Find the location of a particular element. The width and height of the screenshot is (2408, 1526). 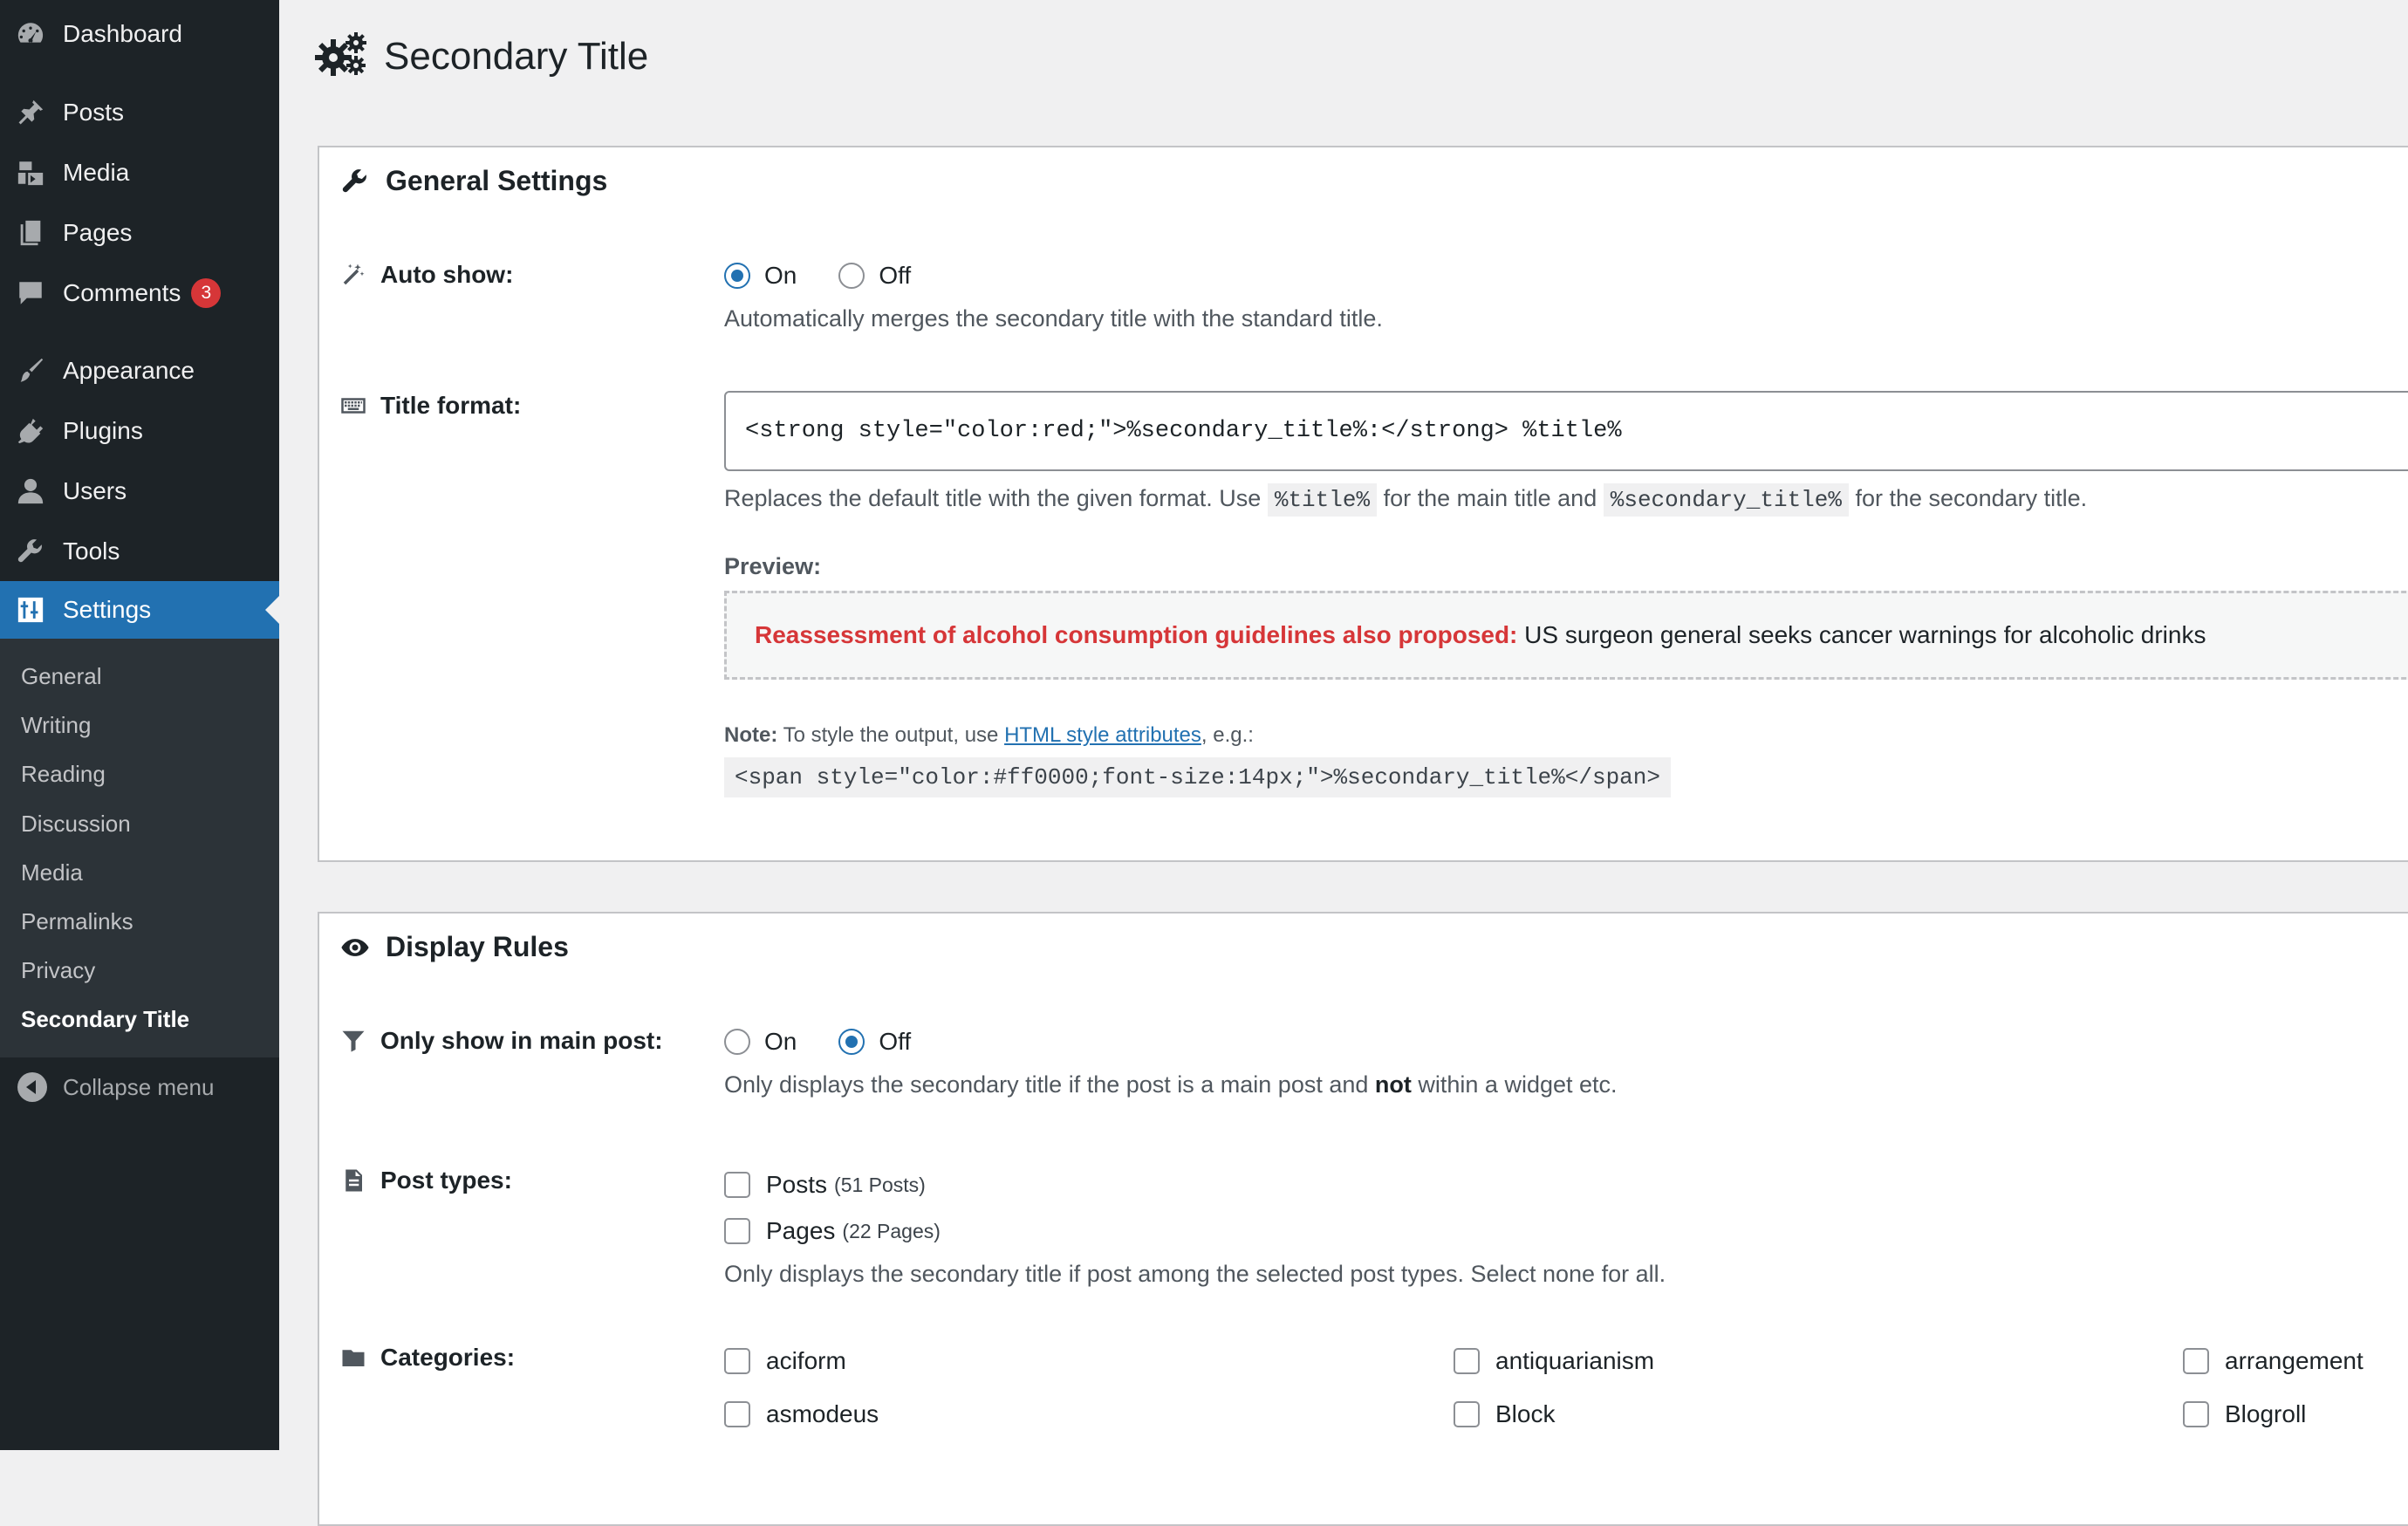

menu-item-label: Posts is located at coordinates (94, 112).